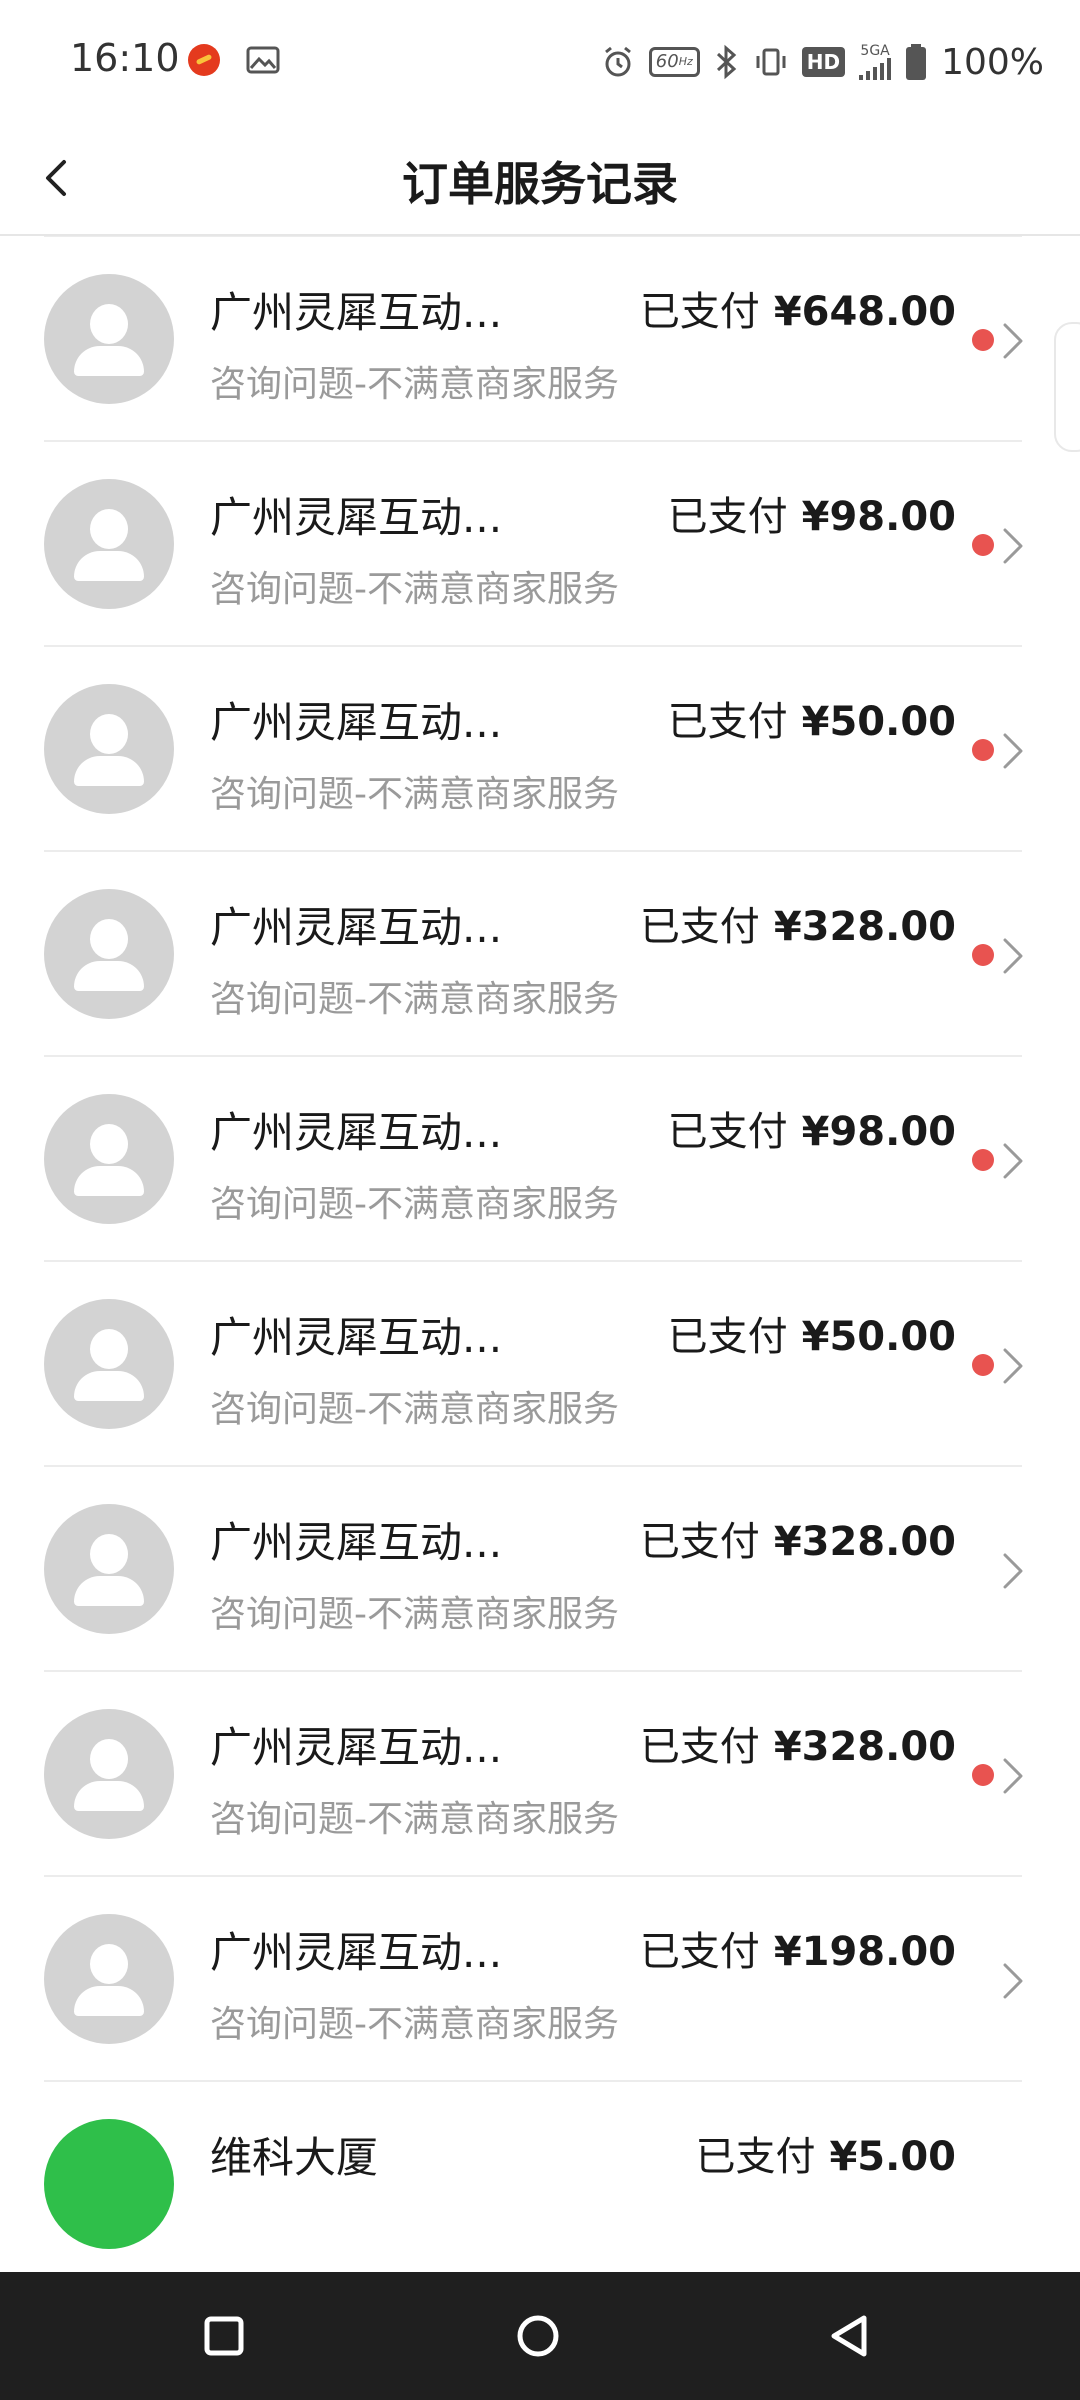  I want to click on payment-amount: ¥648.00, so click(864, 312).